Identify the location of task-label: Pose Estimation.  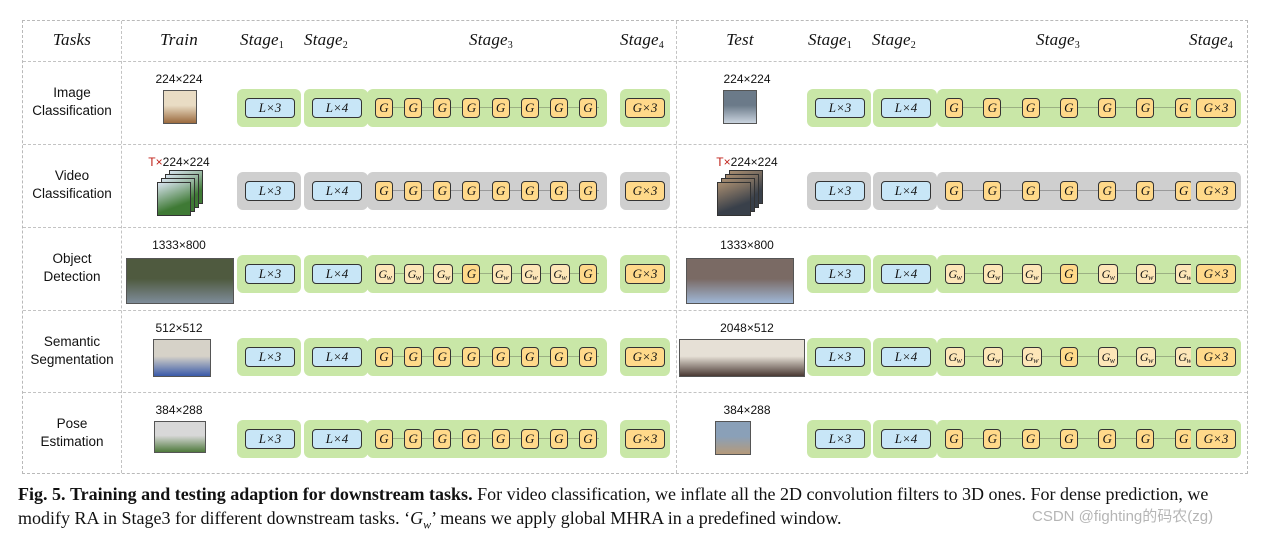
(72, 433).